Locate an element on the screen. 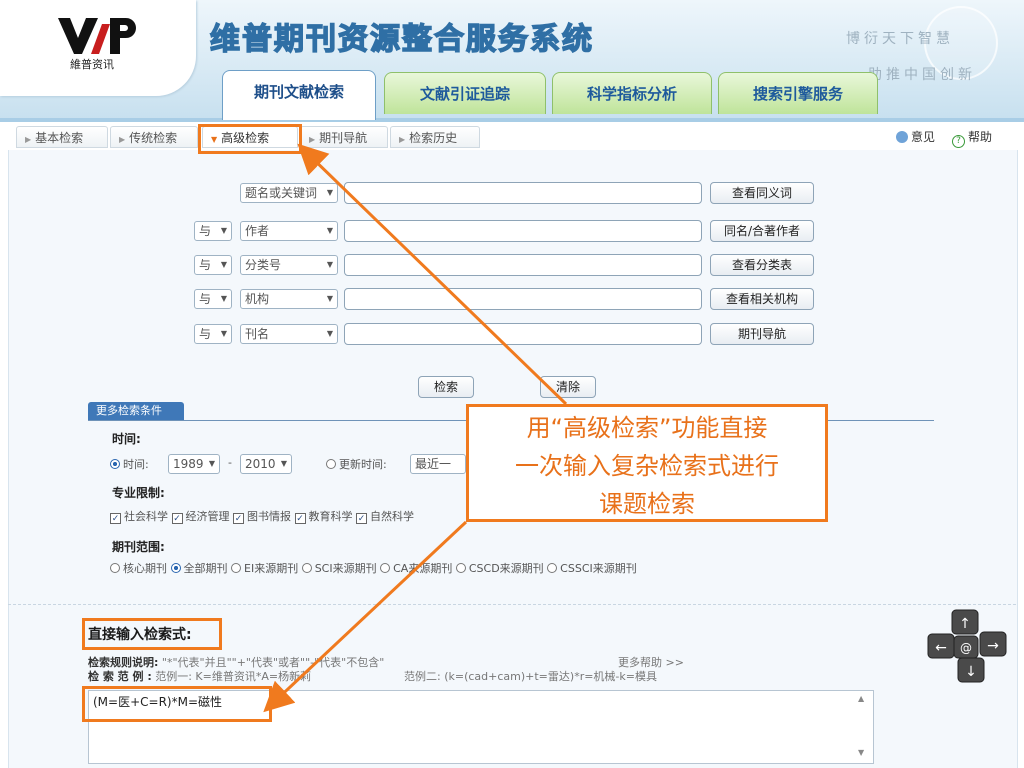 The width and height of the screenshot is (1024, 768). arrow-to-advanced-tab is located at coordinates (432, 274).